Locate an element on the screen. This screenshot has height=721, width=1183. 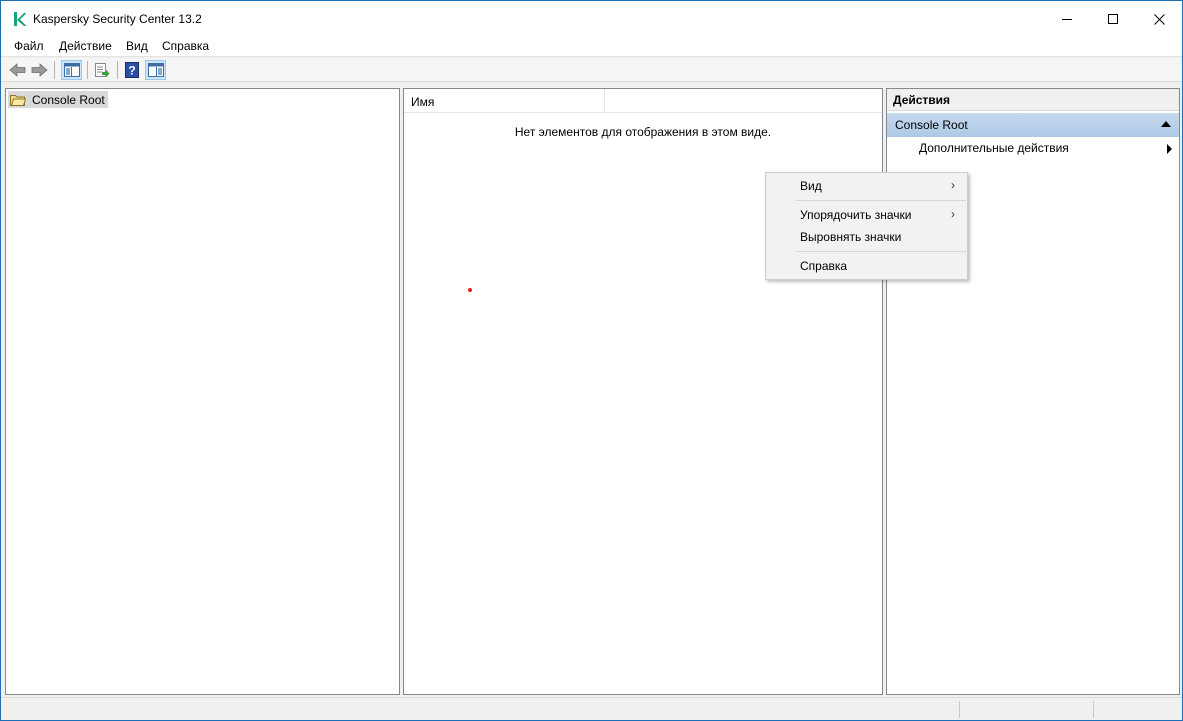
tree-node-console-root: Console Root is located at coordinates (58, 99).